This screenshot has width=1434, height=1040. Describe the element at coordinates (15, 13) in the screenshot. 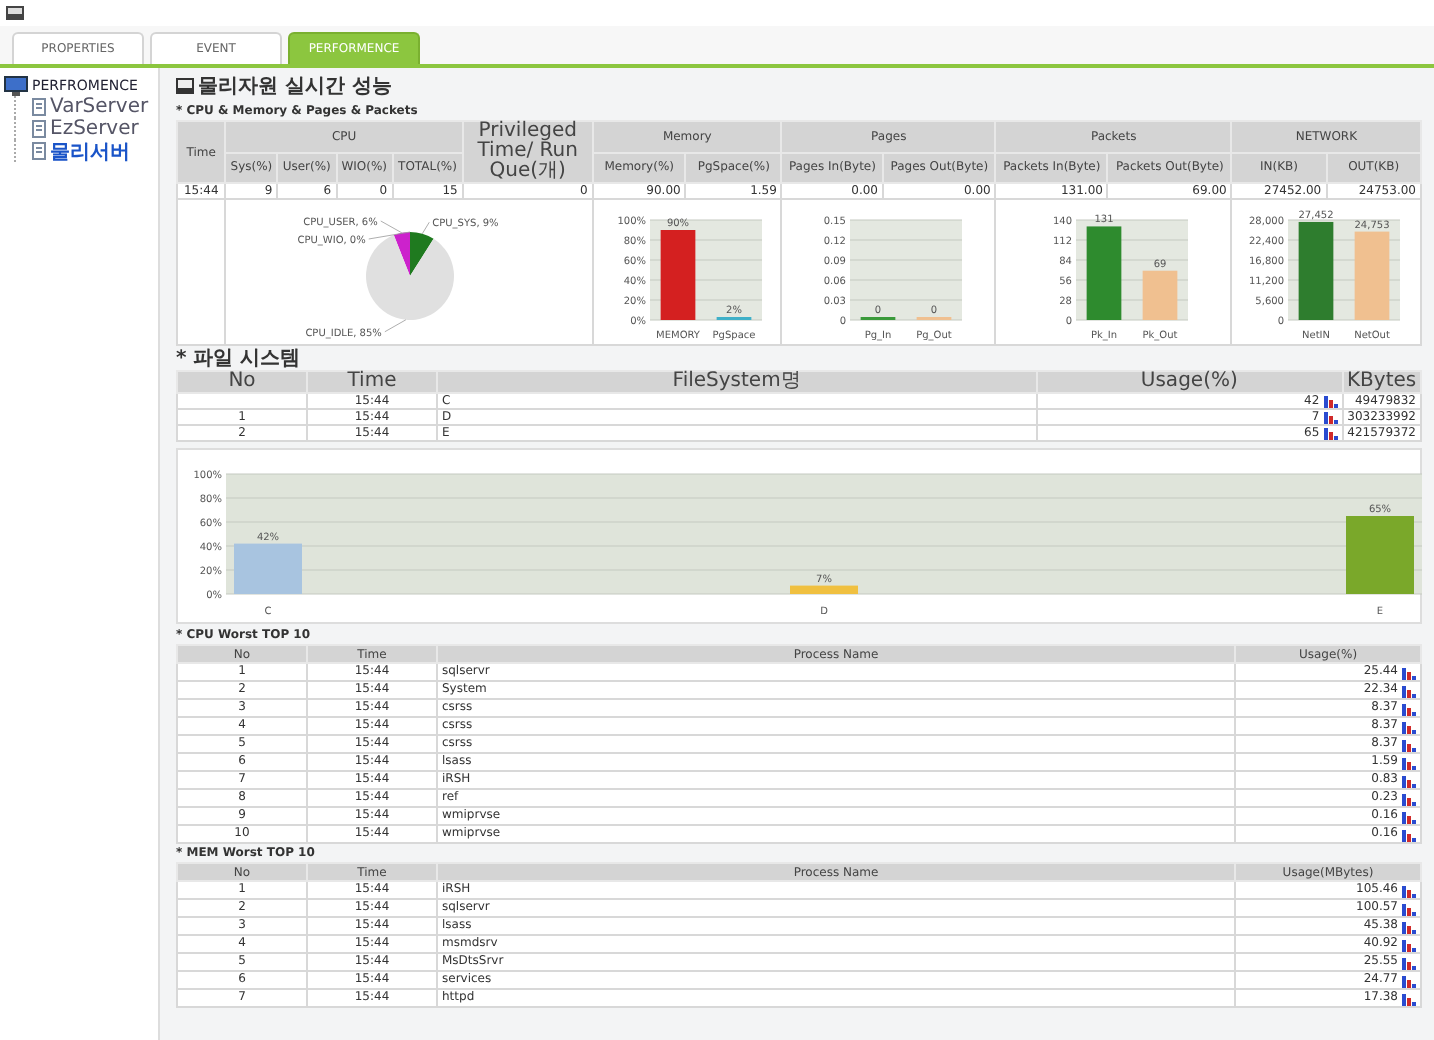

I see `window-icon` at that location.